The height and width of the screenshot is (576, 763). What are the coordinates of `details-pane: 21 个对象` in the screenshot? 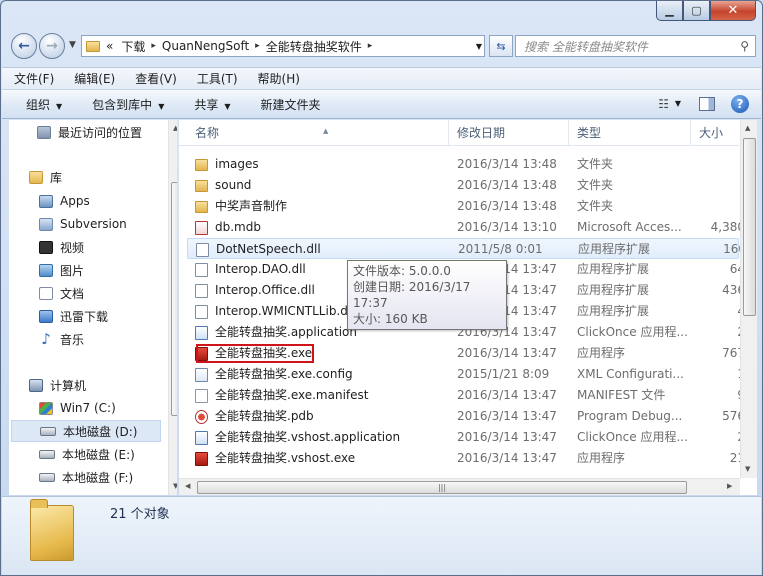 It's located at (381, 535).